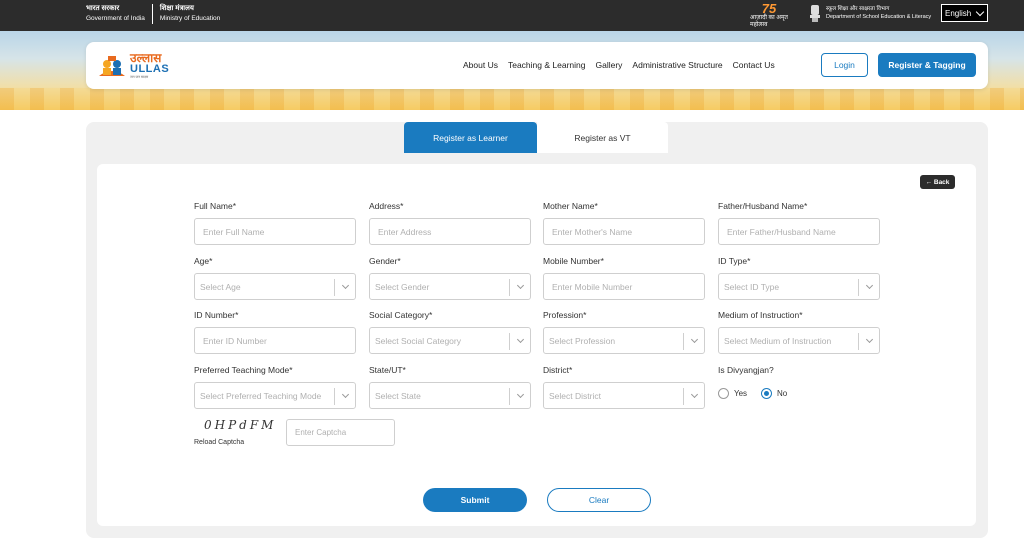  I want to click on mobile-number-field: Mobile Number* Enter Mobile Number, so click(624, 278).